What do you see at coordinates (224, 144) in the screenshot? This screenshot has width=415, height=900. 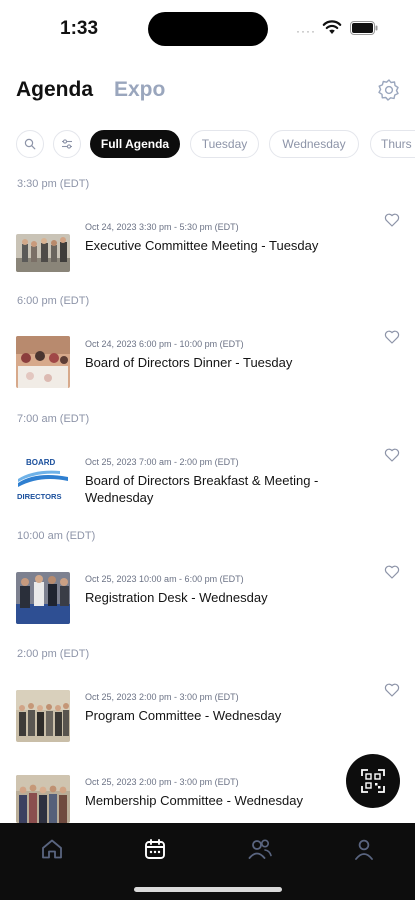 I see `chip-tuesday: Tuesday` at bounding box center [224, 144].